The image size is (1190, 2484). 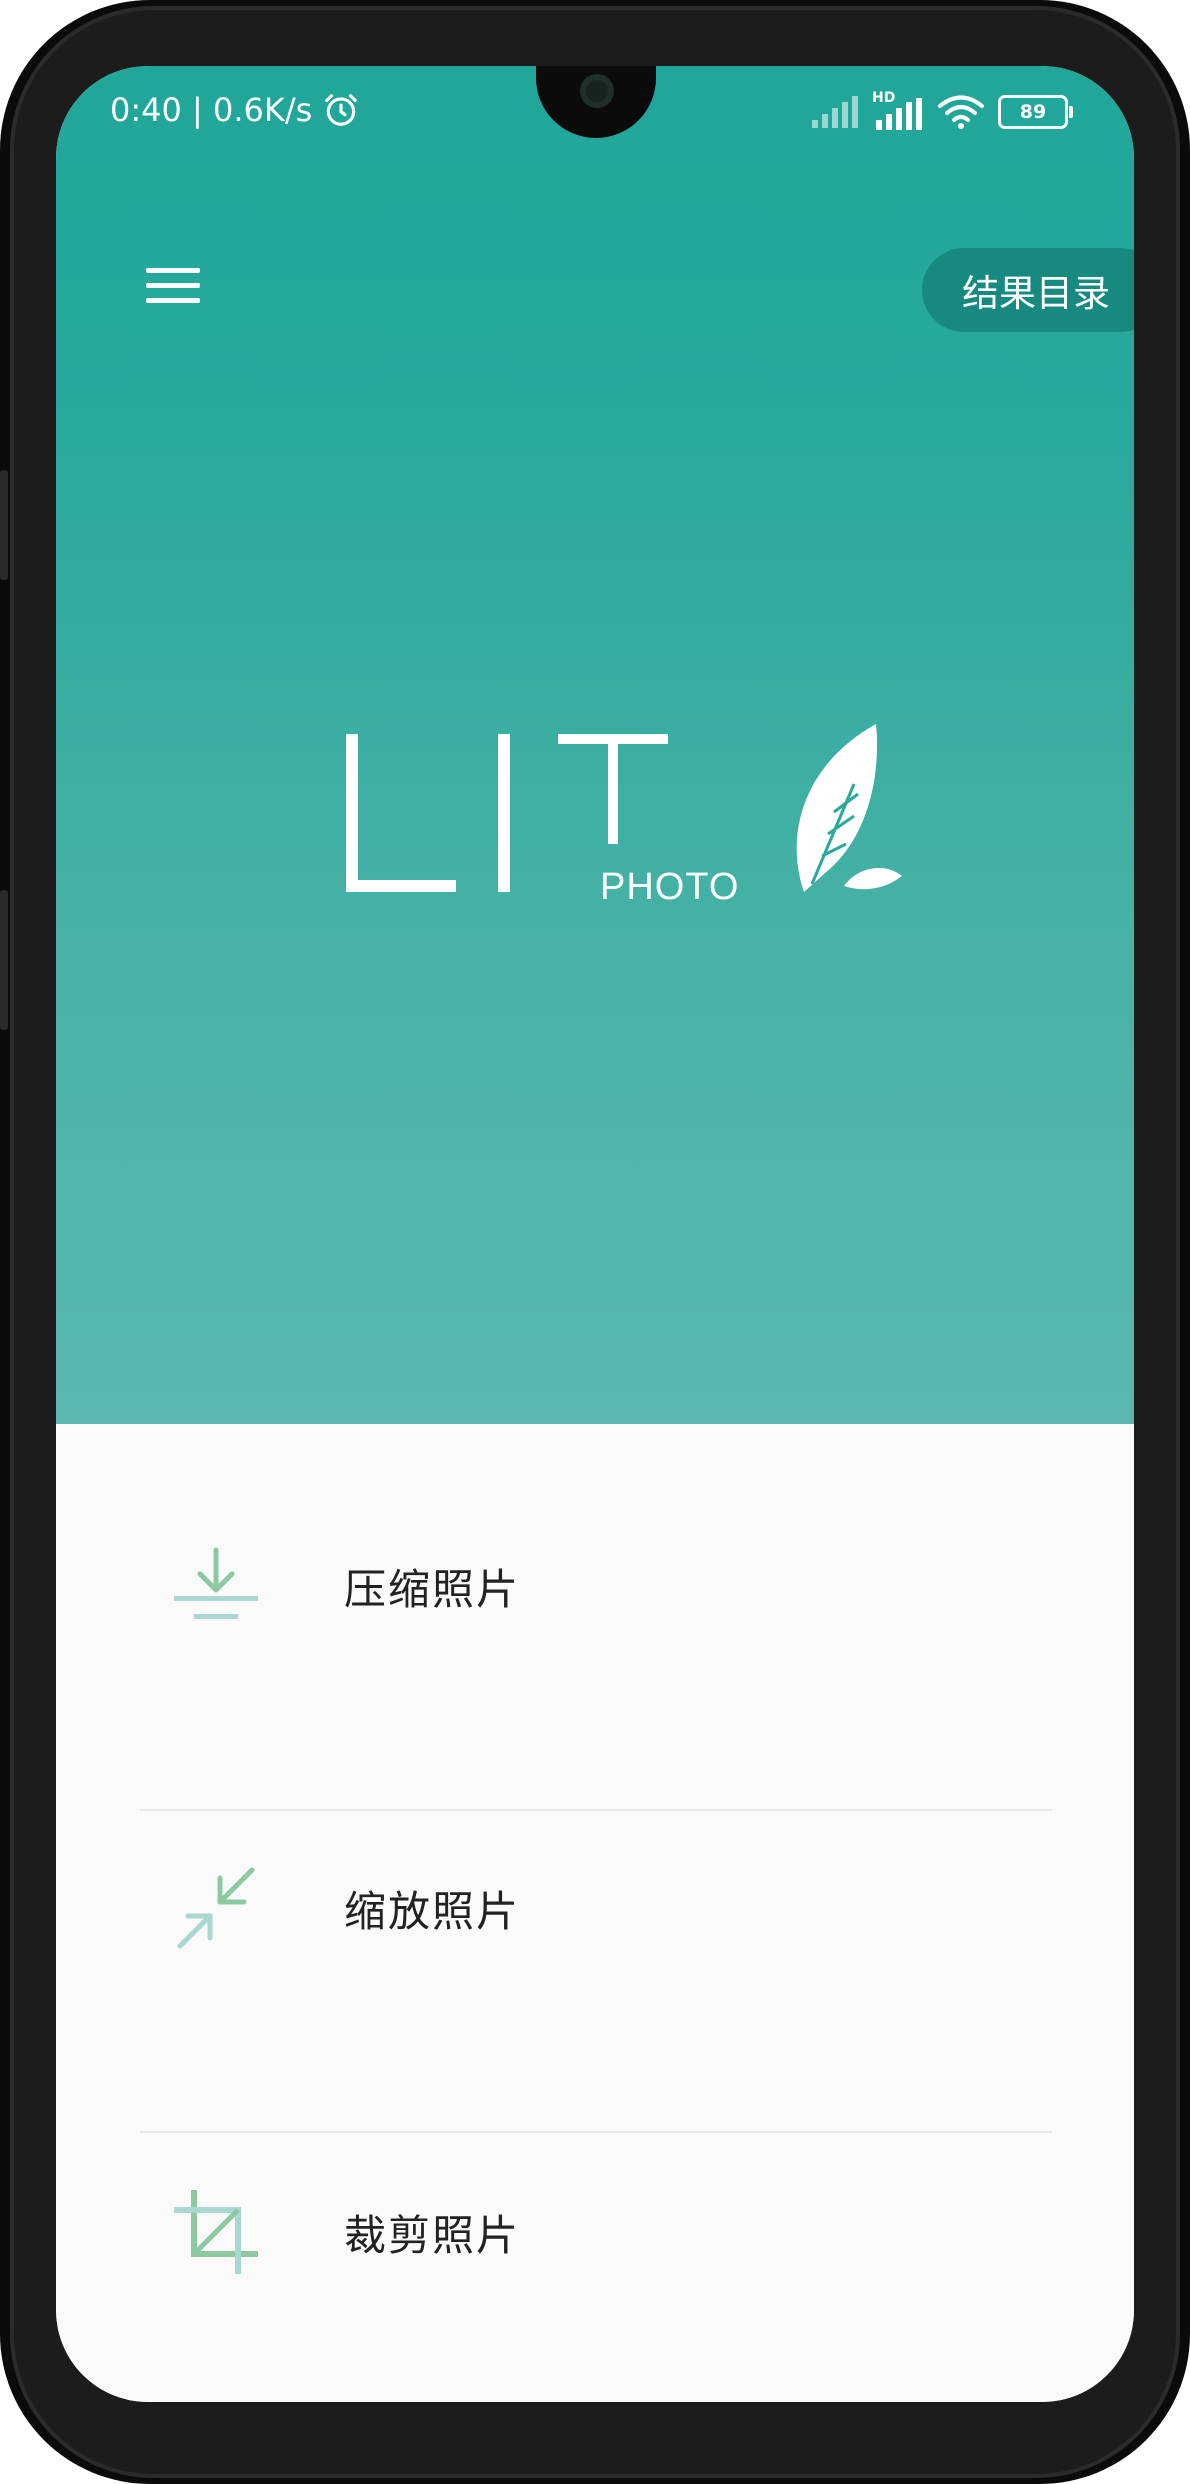 What do you see at coordinates (1033, 112) in the screenshot?
I see `battery-level: 89` at bounding box center [1033, 112].